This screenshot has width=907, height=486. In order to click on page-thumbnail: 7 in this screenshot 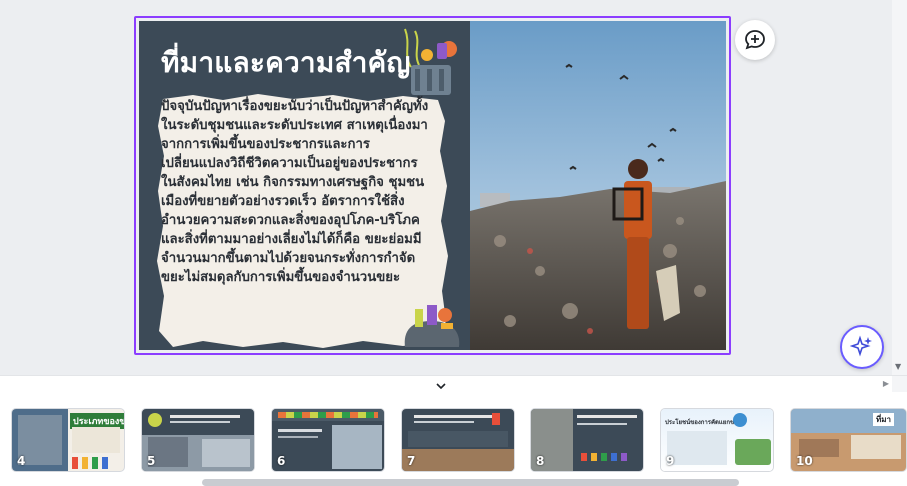, I will do `click(458, 440)`.